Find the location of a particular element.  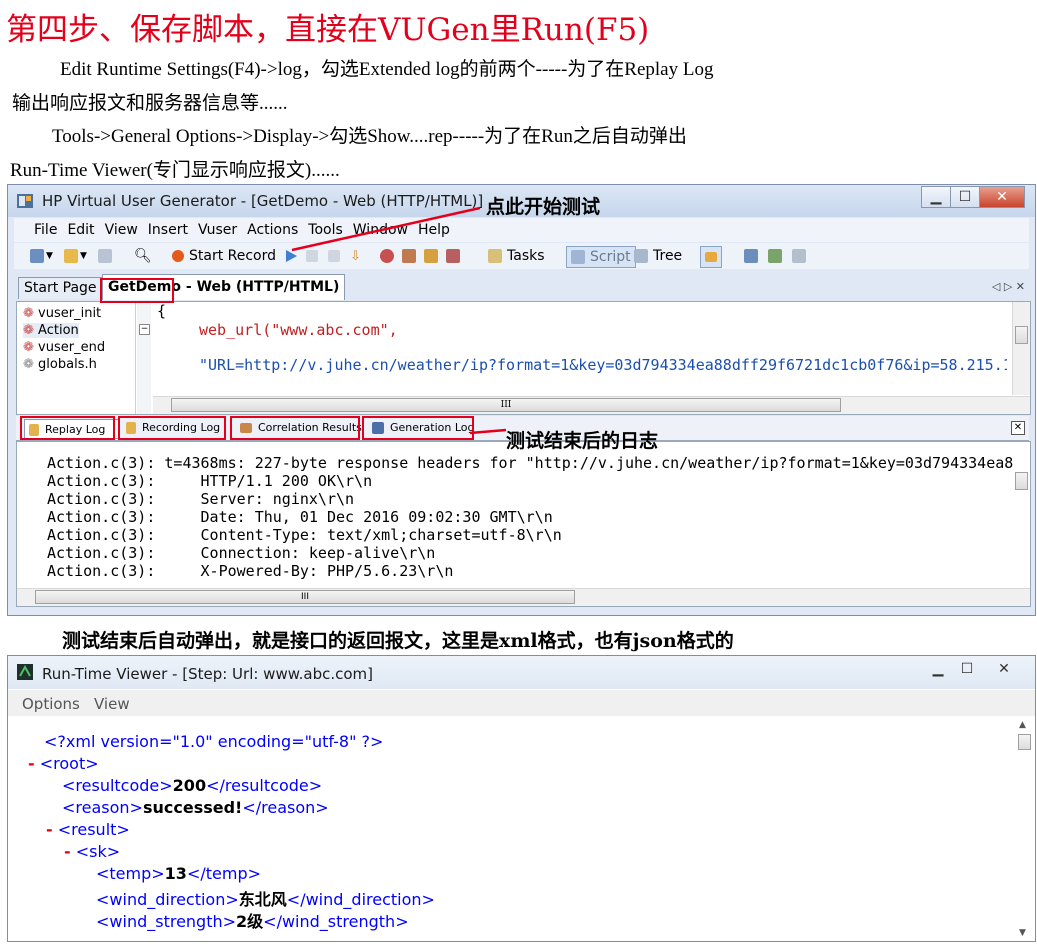

viewer-menu-bar: Options View is located at coordinates (521, 703).